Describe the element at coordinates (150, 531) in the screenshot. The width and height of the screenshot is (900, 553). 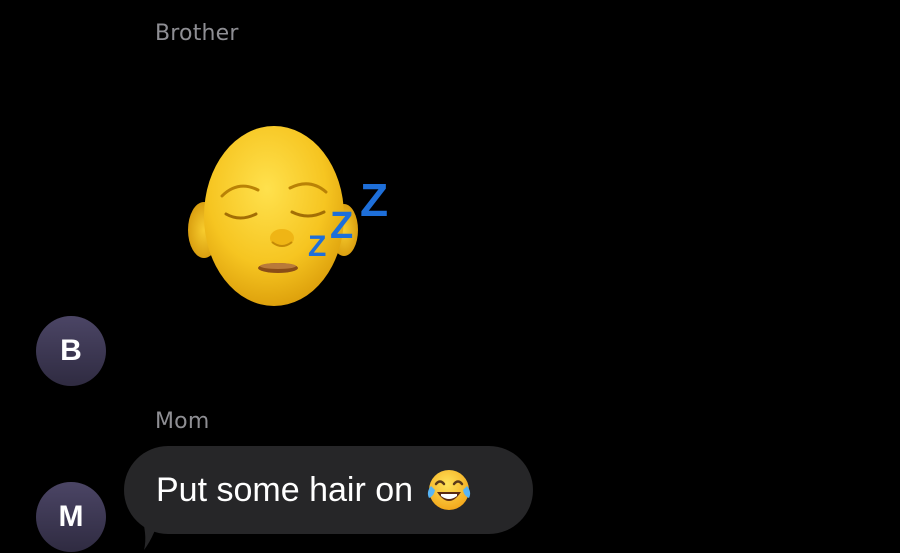
I see `bubble-tail` at that location.